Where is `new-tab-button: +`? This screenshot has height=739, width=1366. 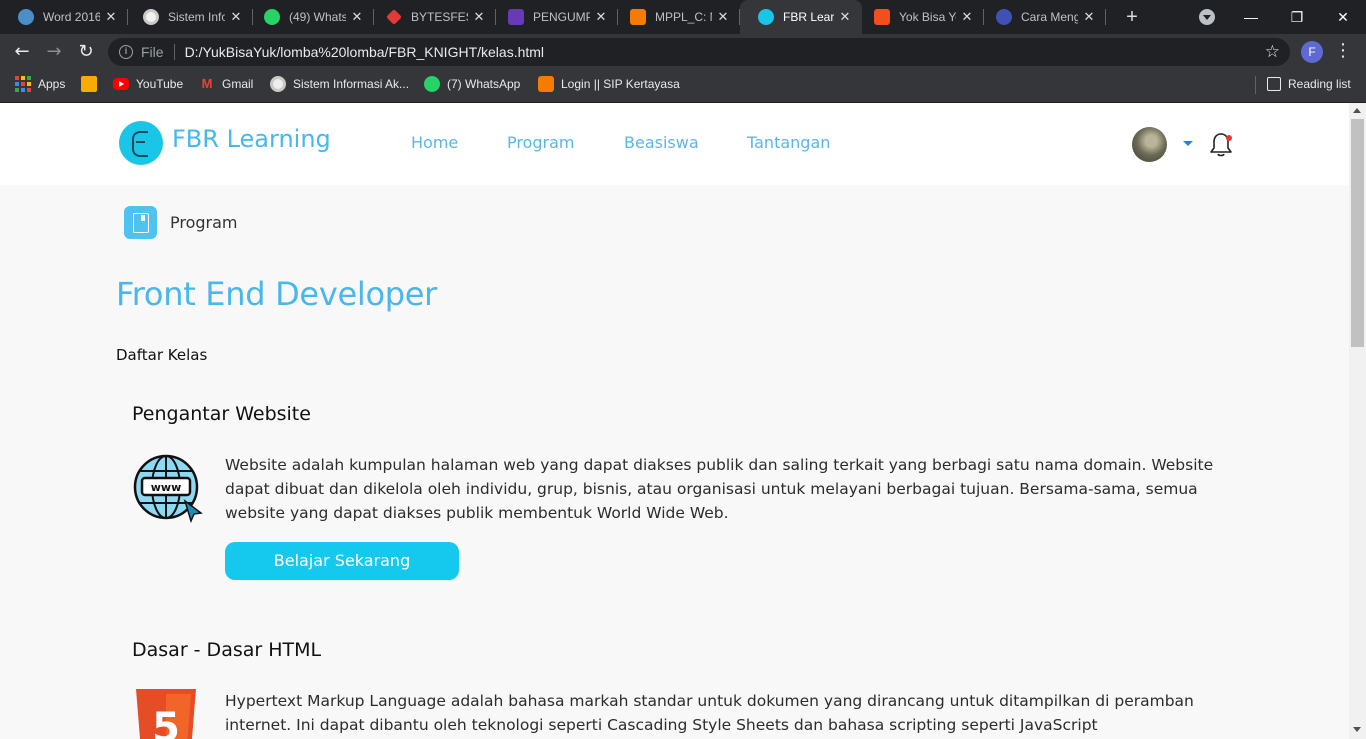 new-tab-button: + is located at coordinates (1132, 17).